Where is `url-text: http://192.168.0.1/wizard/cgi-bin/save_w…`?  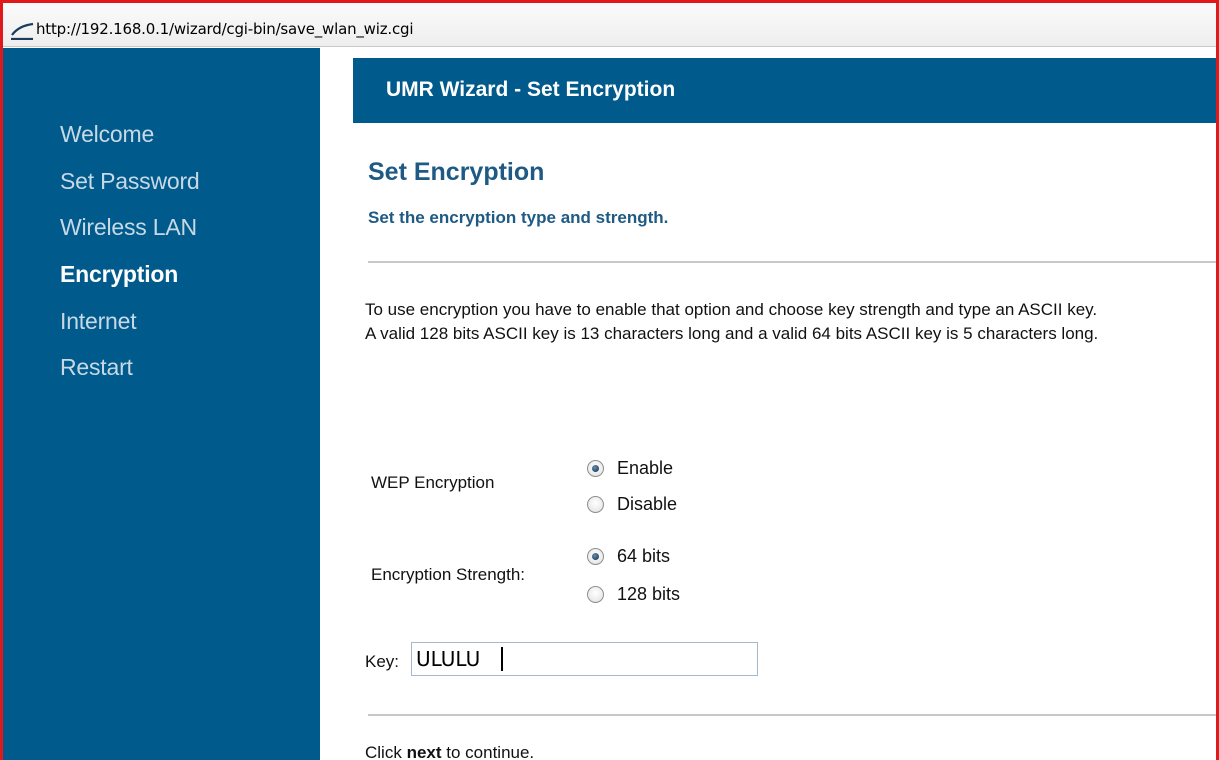 url-text: http://192.168.0.1/wizard/cgi-bin/save_w… is located at coordinates (224, 29).